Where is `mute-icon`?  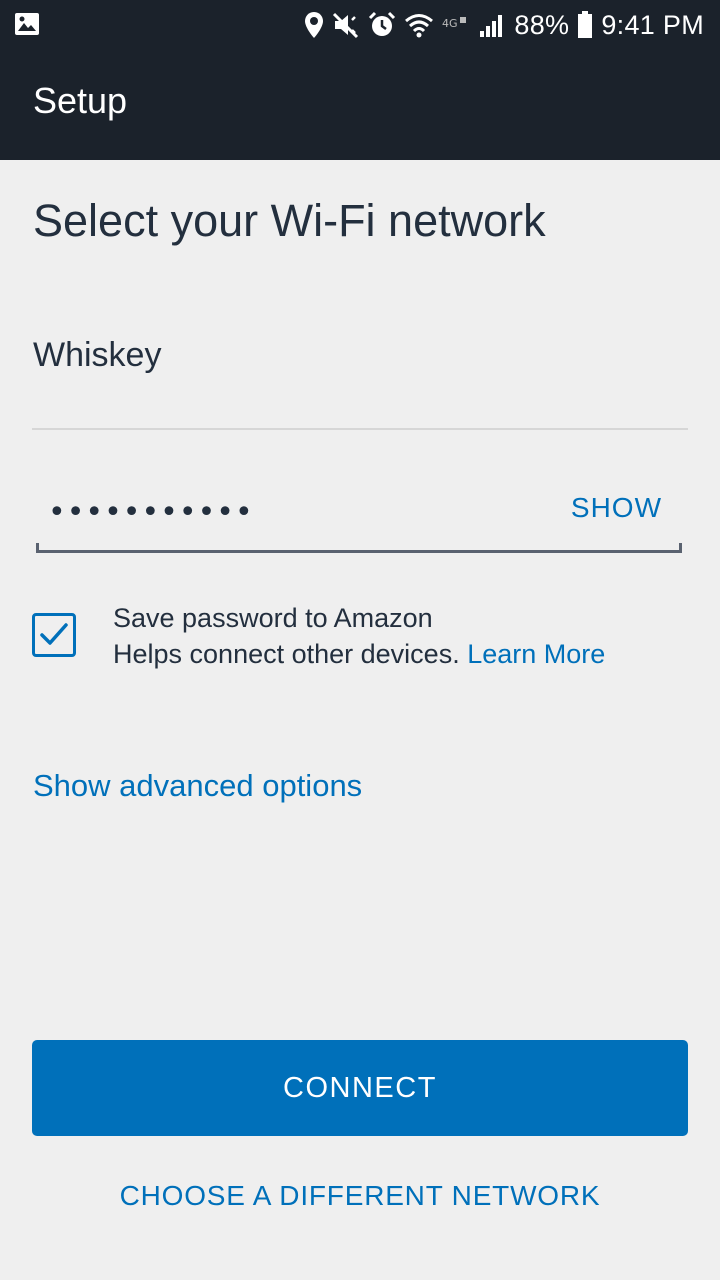
mute-icon is located at coordinates (346, 25).